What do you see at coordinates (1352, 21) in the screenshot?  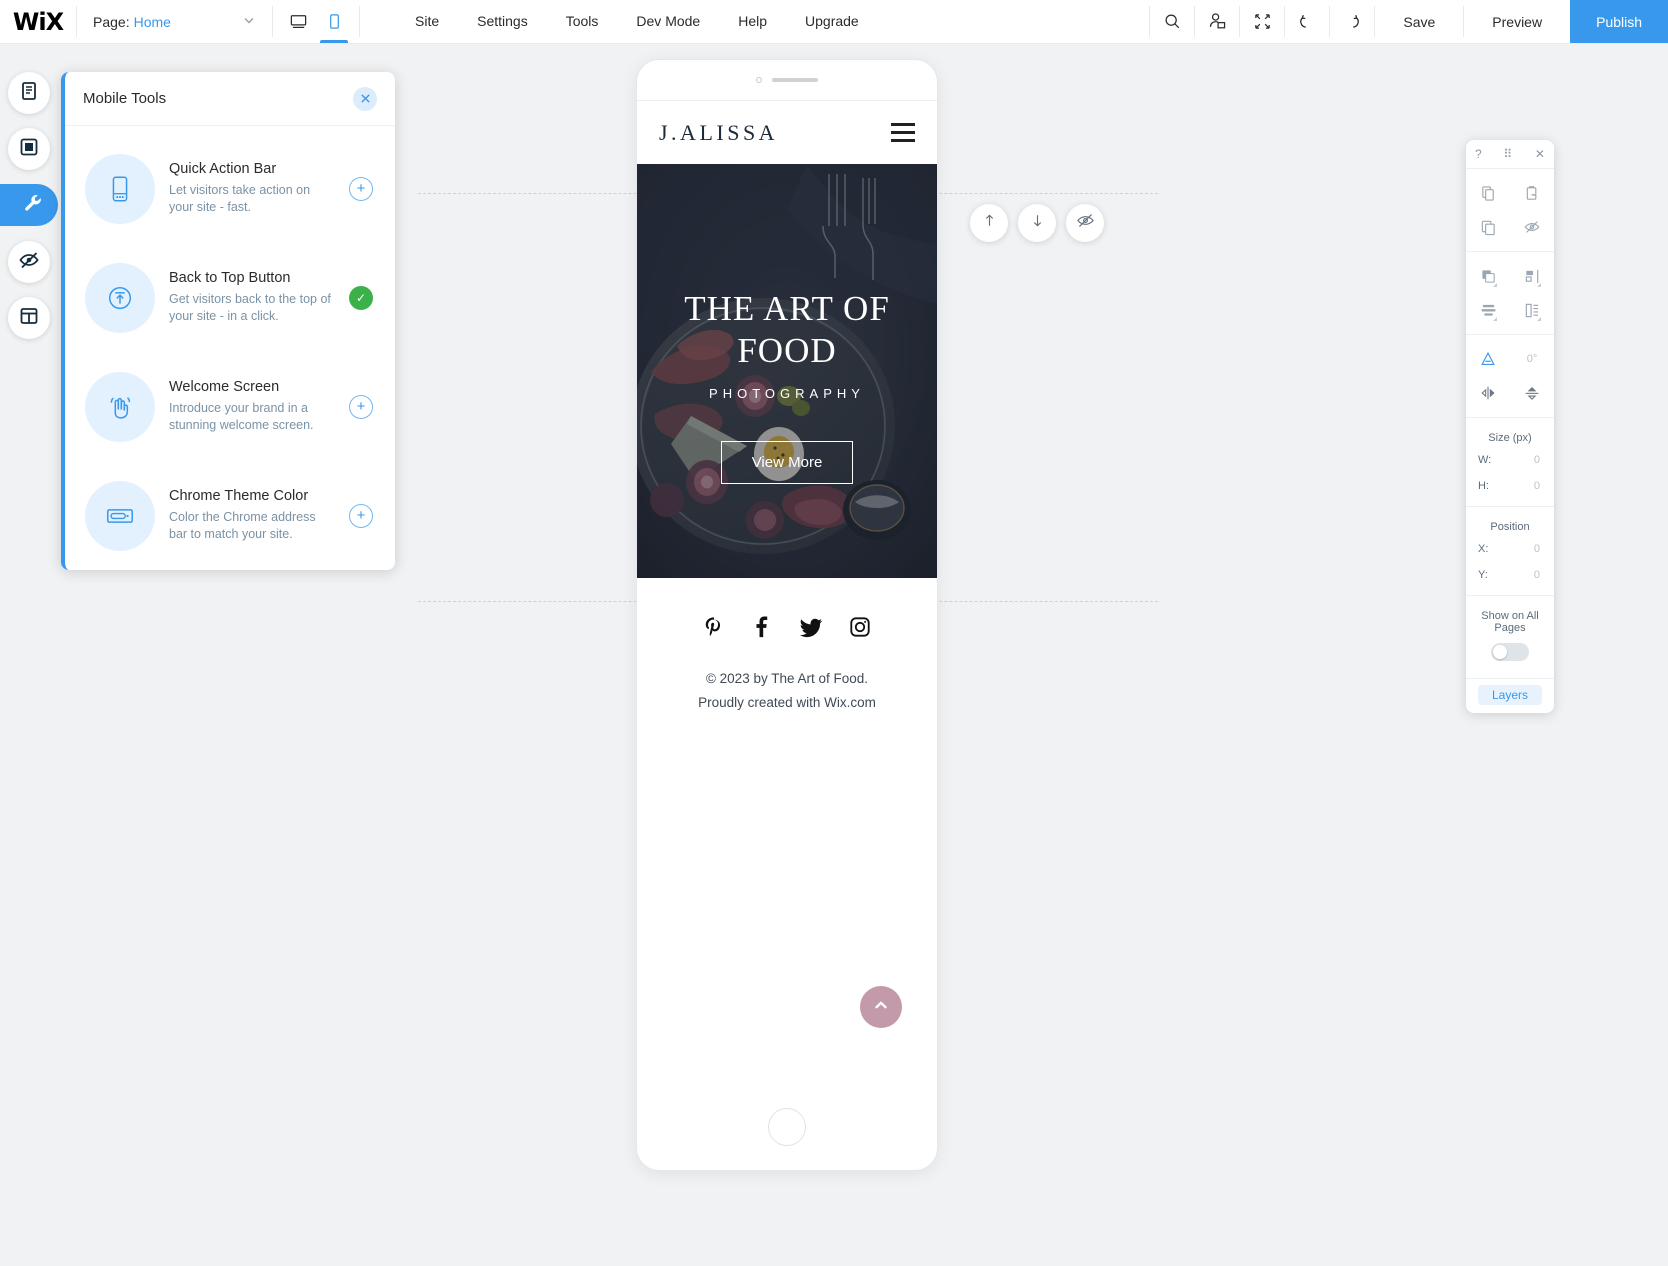 I see `redo-icon` at bounding box center [1352, 21].